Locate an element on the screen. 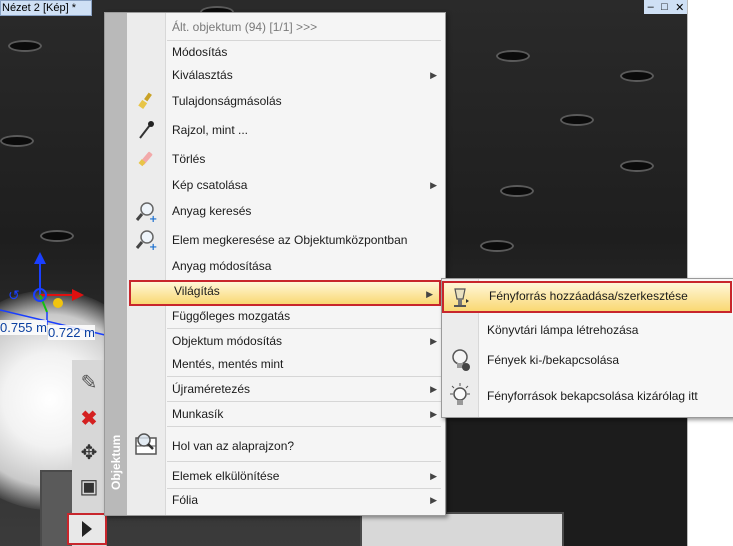 This screenshot has height=546, width=733. menu-side-bar: Objektum is located at coordinates (116, 264).